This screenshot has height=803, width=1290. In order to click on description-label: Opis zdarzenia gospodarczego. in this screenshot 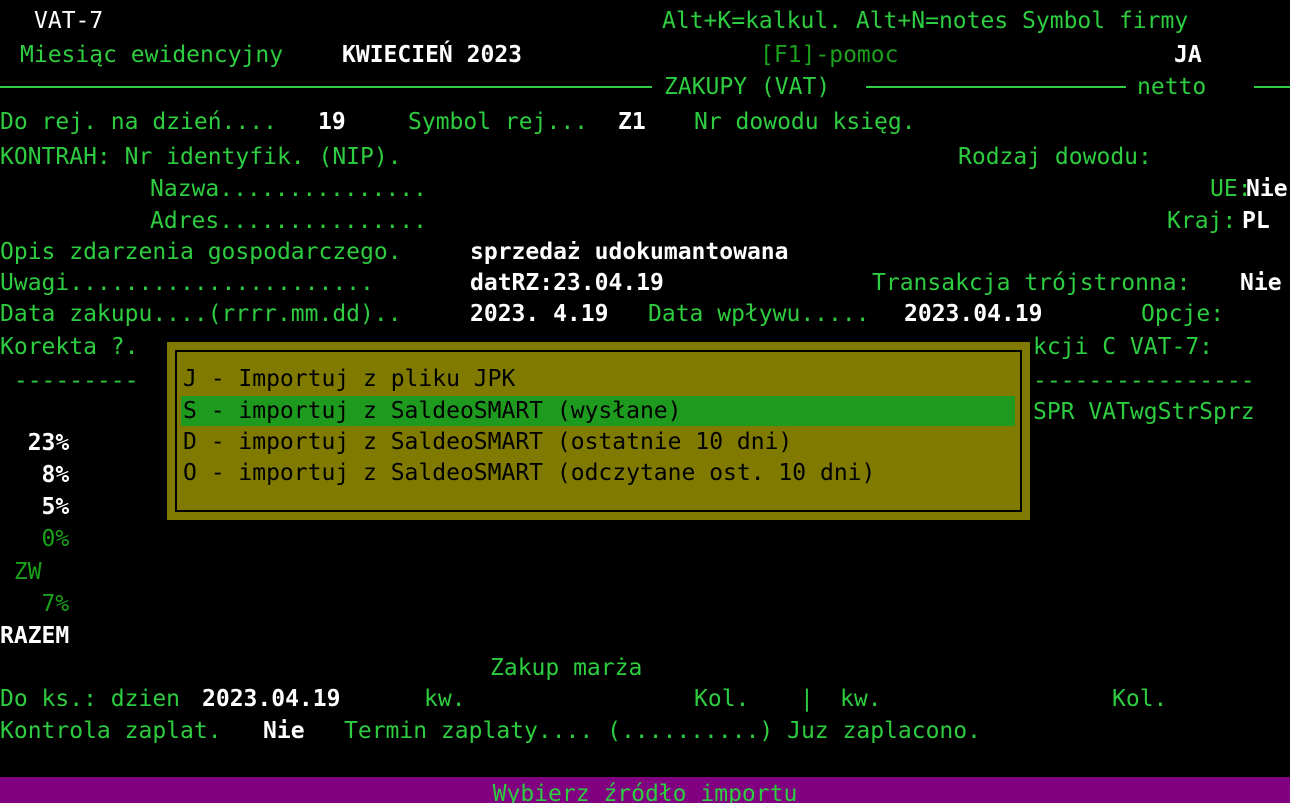, I will do `click(201, 252)`.